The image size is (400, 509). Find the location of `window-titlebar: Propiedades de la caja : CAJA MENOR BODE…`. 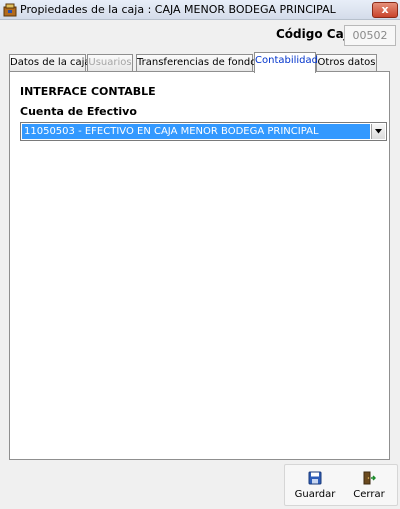

window-titlebar: Propiedades de la caja : CAJA MENOR BODE… is located at coordinates (200, 10).